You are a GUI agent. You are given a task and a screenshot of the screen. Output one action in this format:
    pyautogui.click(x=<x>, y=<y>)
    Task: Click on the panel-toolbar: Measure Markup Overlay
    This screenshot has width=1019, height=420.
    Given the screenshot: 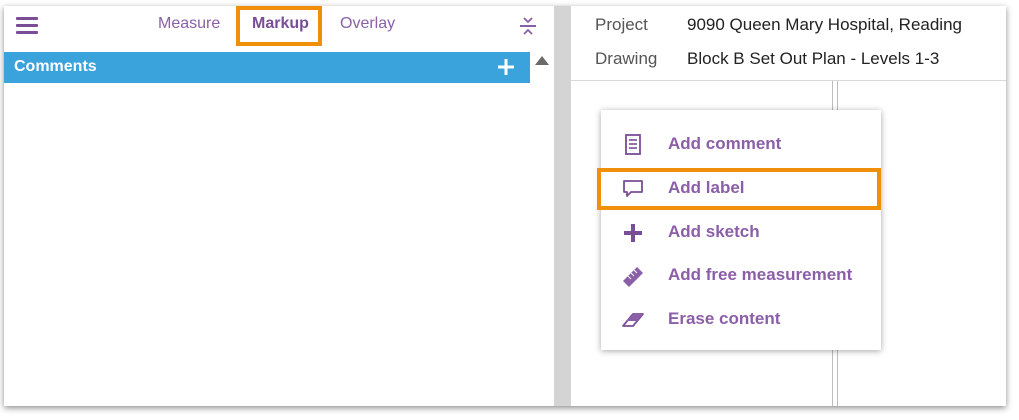 What is the action you would take?
    pyautogui.click(x=279, y=26)
    